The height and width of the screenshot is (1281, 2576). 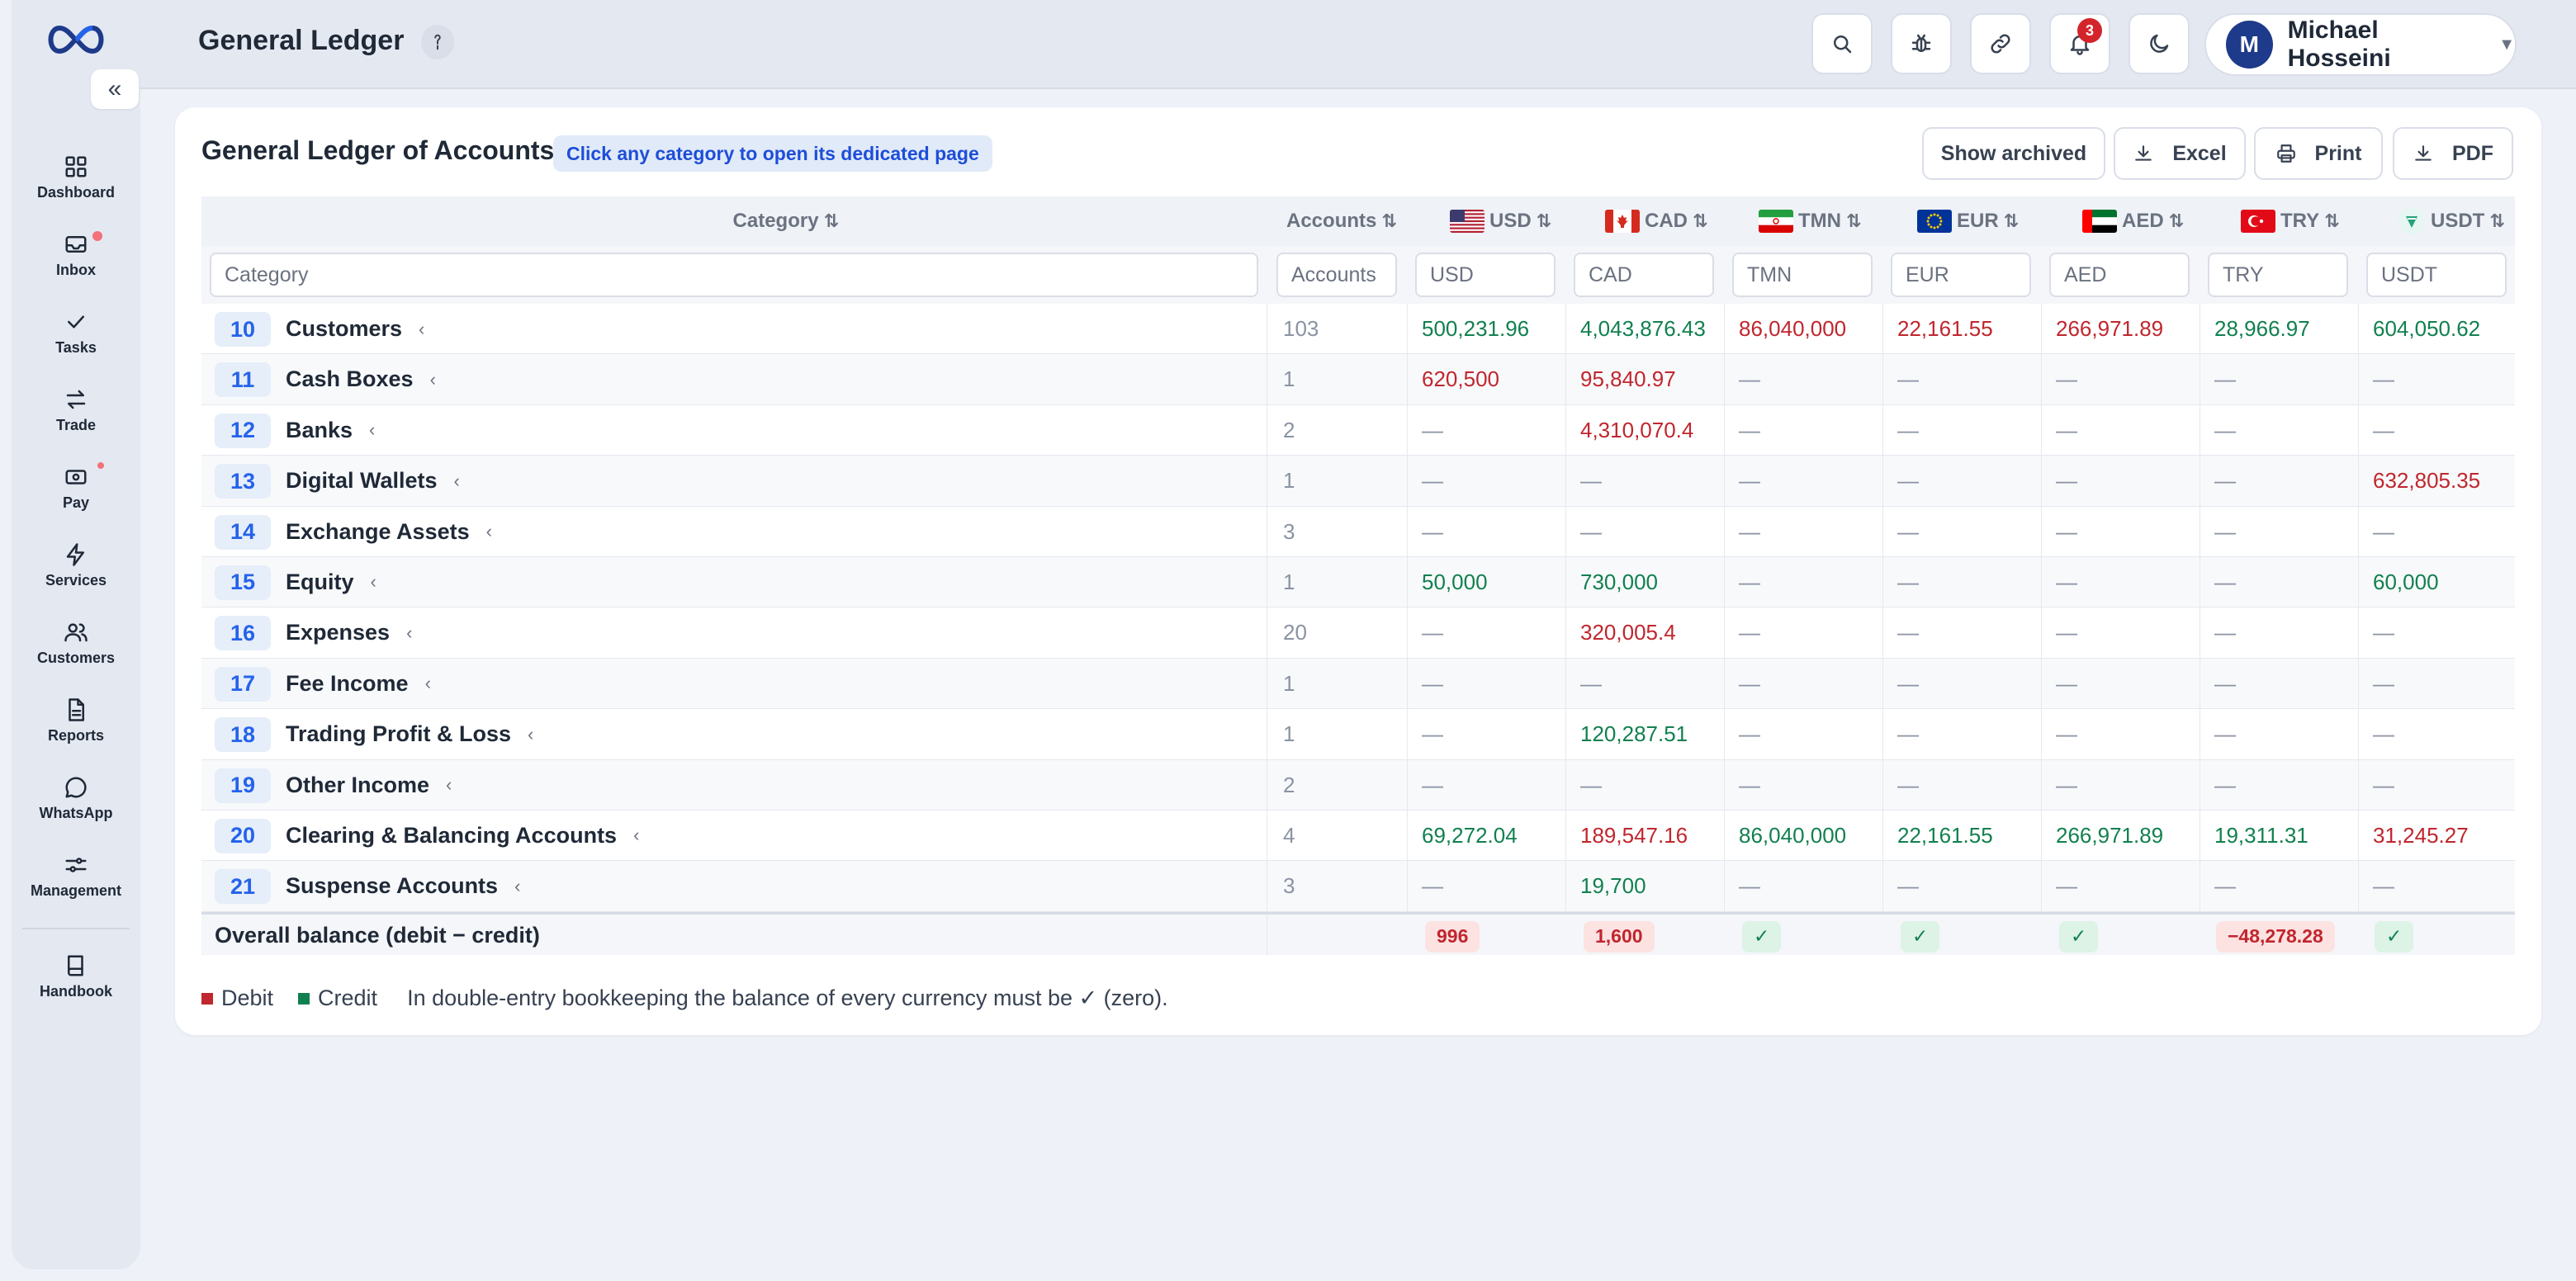 What do you see at coordinates (76, 864) in the screenshot?
I see `sliders-icon` at bounding box center [76, 864].